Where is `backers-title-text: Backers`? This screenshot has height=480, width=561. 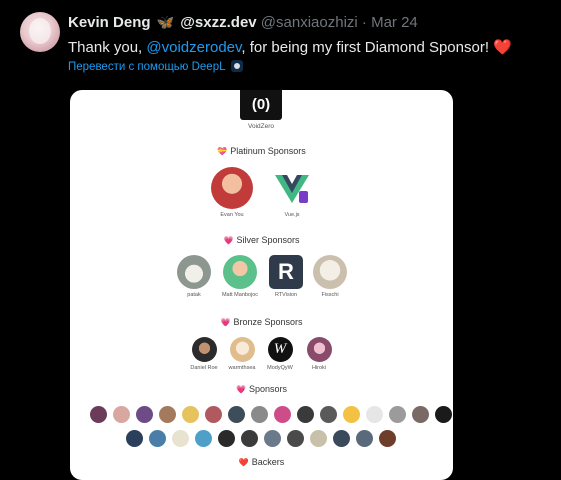
backers-title-text: Backers is located at coordinates (268, 462).